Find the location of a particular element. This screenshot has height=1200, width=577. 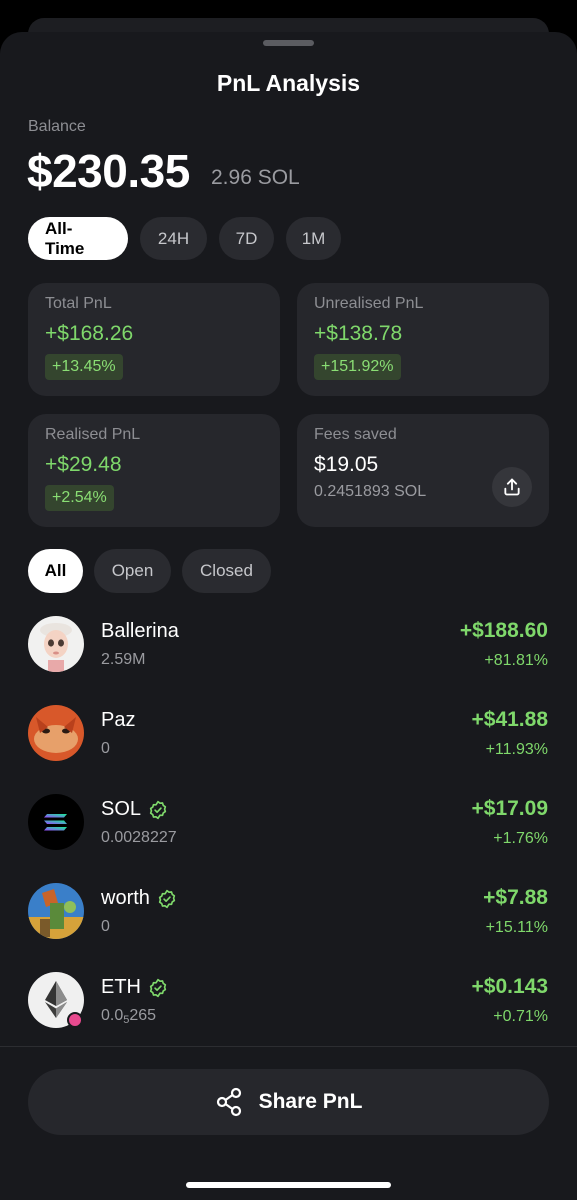

unrealised-pnl-label: Unrealised PnL is located at coordinates (369, 303).